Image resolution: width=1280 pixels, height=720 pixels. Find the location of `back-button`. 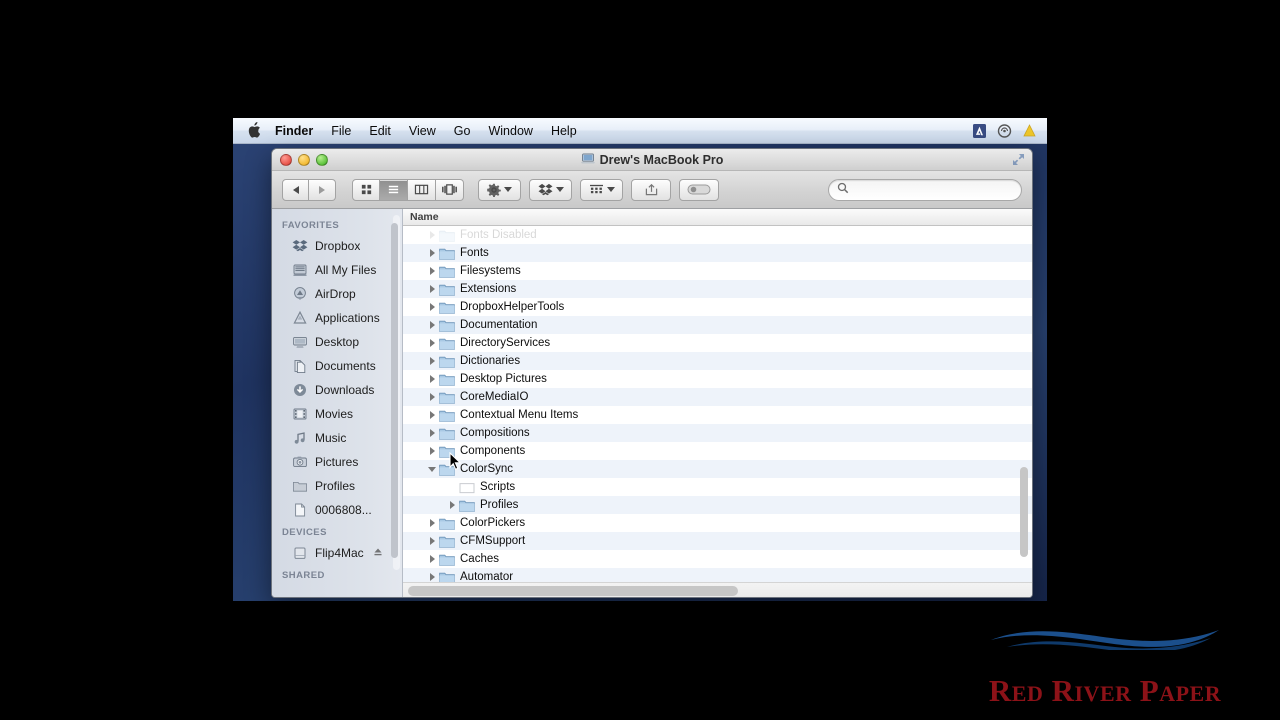

back-button is located at coordinates (295, 189).